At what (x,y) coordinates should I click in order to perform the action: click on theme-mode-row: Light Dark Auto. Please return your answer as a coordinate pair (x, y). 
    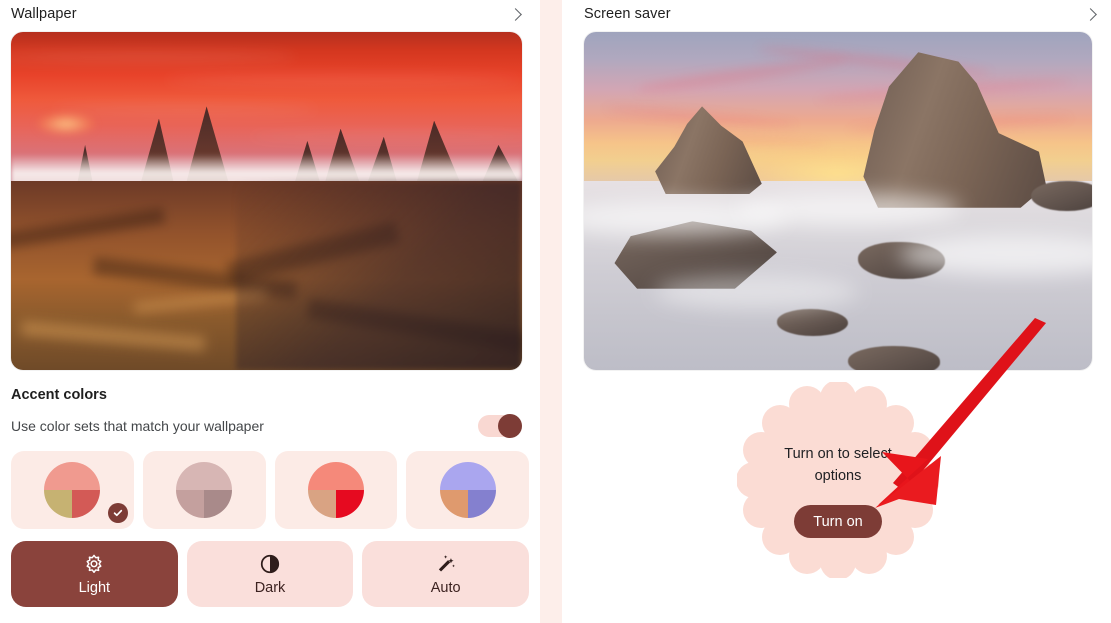
    Looking at the image, I should click on (270, 574).